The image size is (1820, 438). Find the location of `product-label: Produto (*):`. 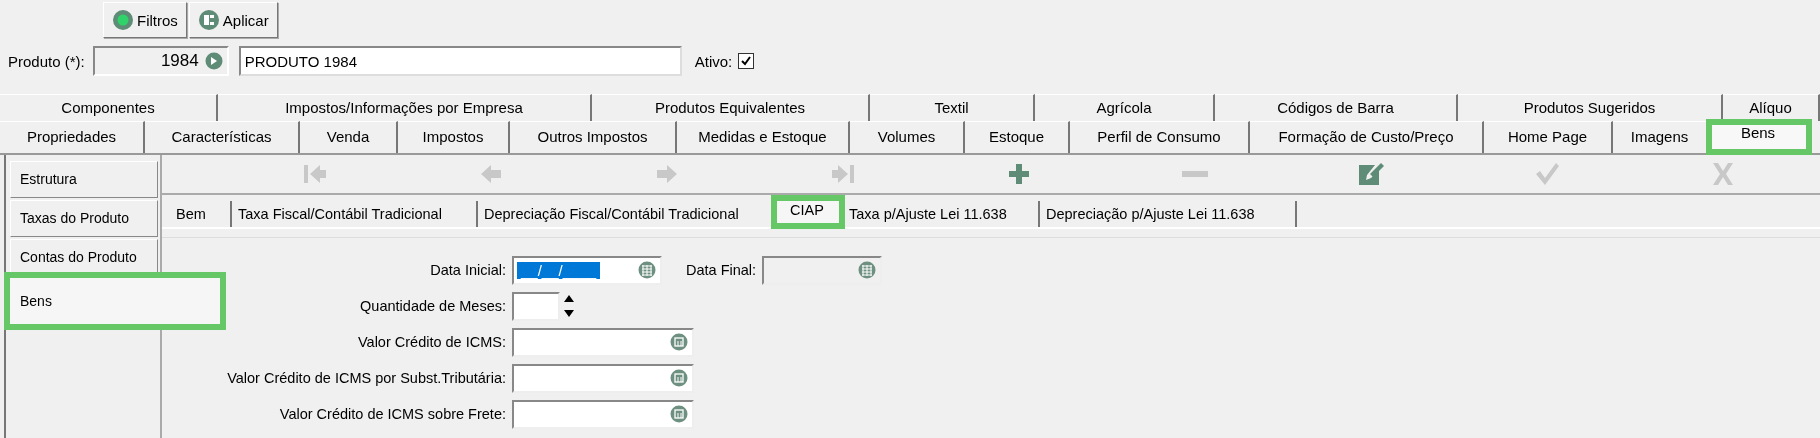

product-label: Produto (*): is located at coordinates (46, 61).